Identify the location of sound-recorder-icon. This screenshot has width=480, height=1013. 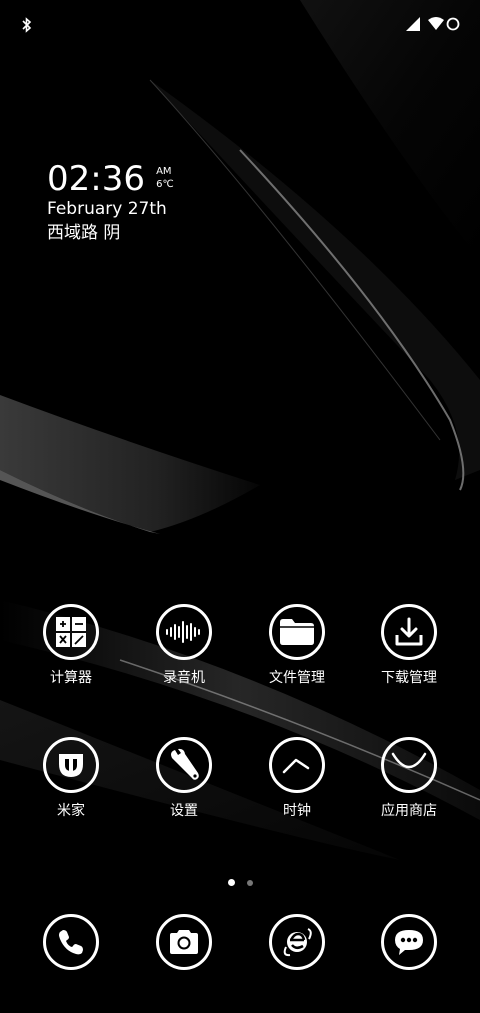
(183, 632).